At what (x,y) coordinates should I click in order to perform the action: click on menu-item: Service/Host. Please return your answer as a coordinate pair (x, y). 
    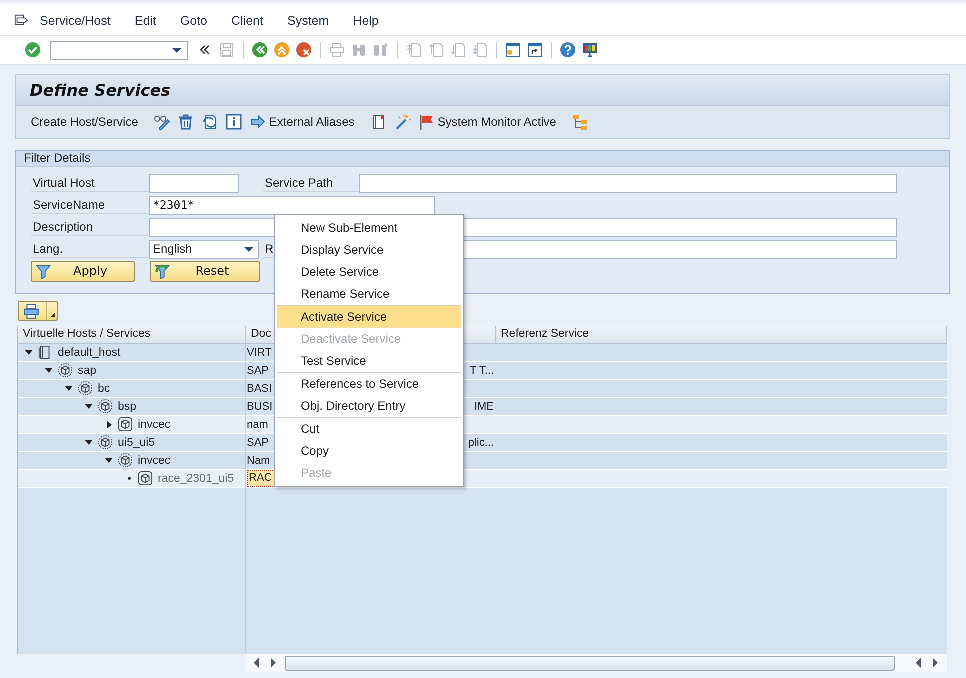
    Looking at the image, I should click on (75, 21).